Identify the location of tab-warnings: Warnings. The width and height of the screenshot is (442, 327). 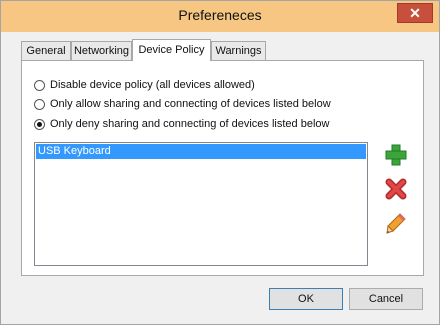
(238, 50).